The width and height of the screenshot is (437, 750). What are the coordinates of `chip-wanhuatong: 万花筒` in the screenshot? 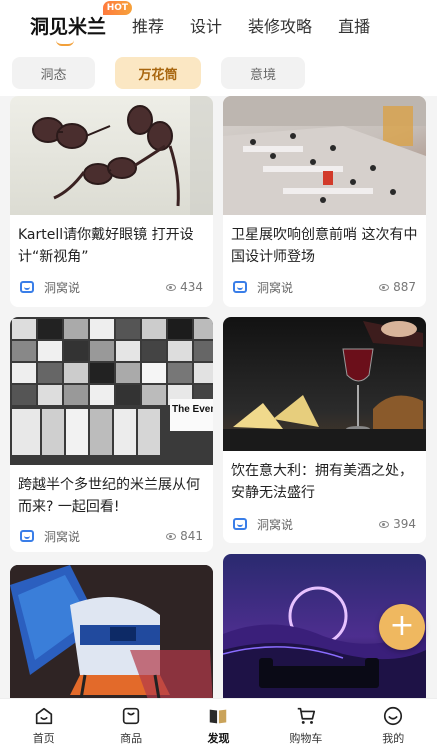 It's located at (158, 73).